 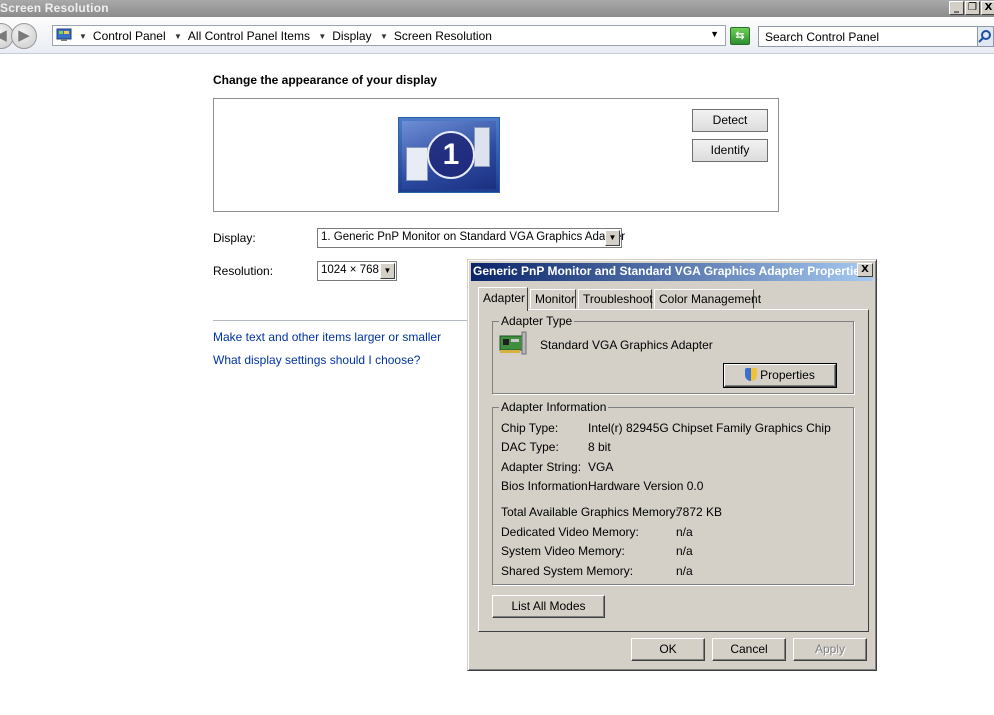 What do you see at coordinates (590, 512) in the screenshot?
I see `total-memory-label: Total Available Graphics Memory:` at bounding box center [590, 512].